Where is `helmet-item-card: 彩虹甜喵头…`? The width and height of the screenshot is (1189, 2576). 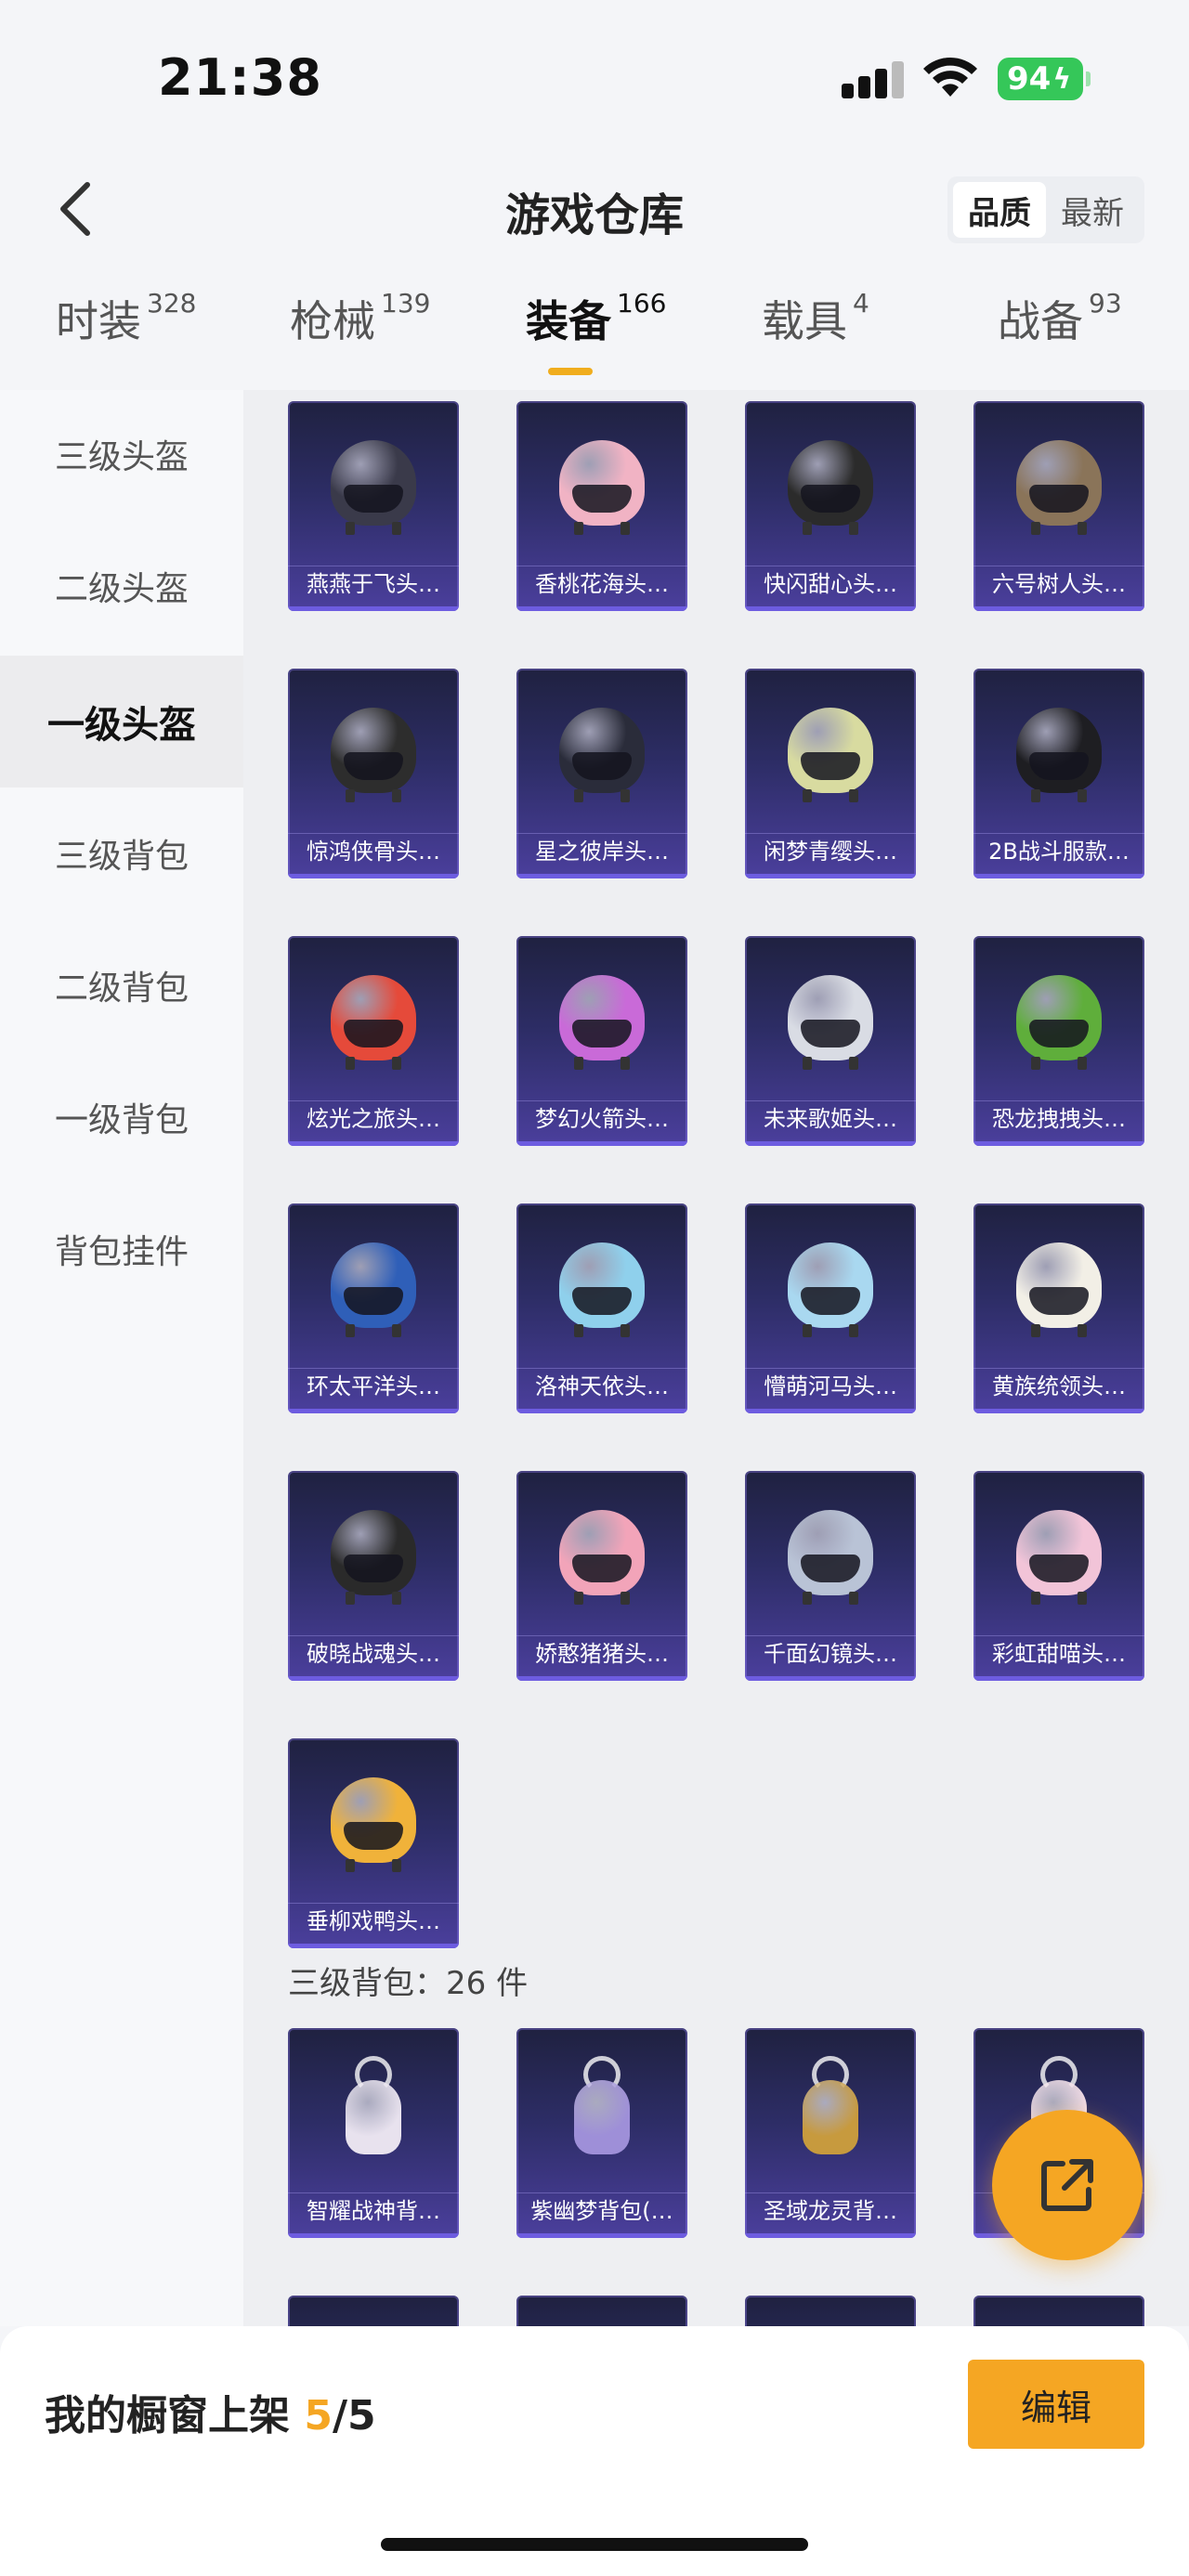 helmet-item-card: 彩虹甜喵头… is located at coordinates (1058, 1576).